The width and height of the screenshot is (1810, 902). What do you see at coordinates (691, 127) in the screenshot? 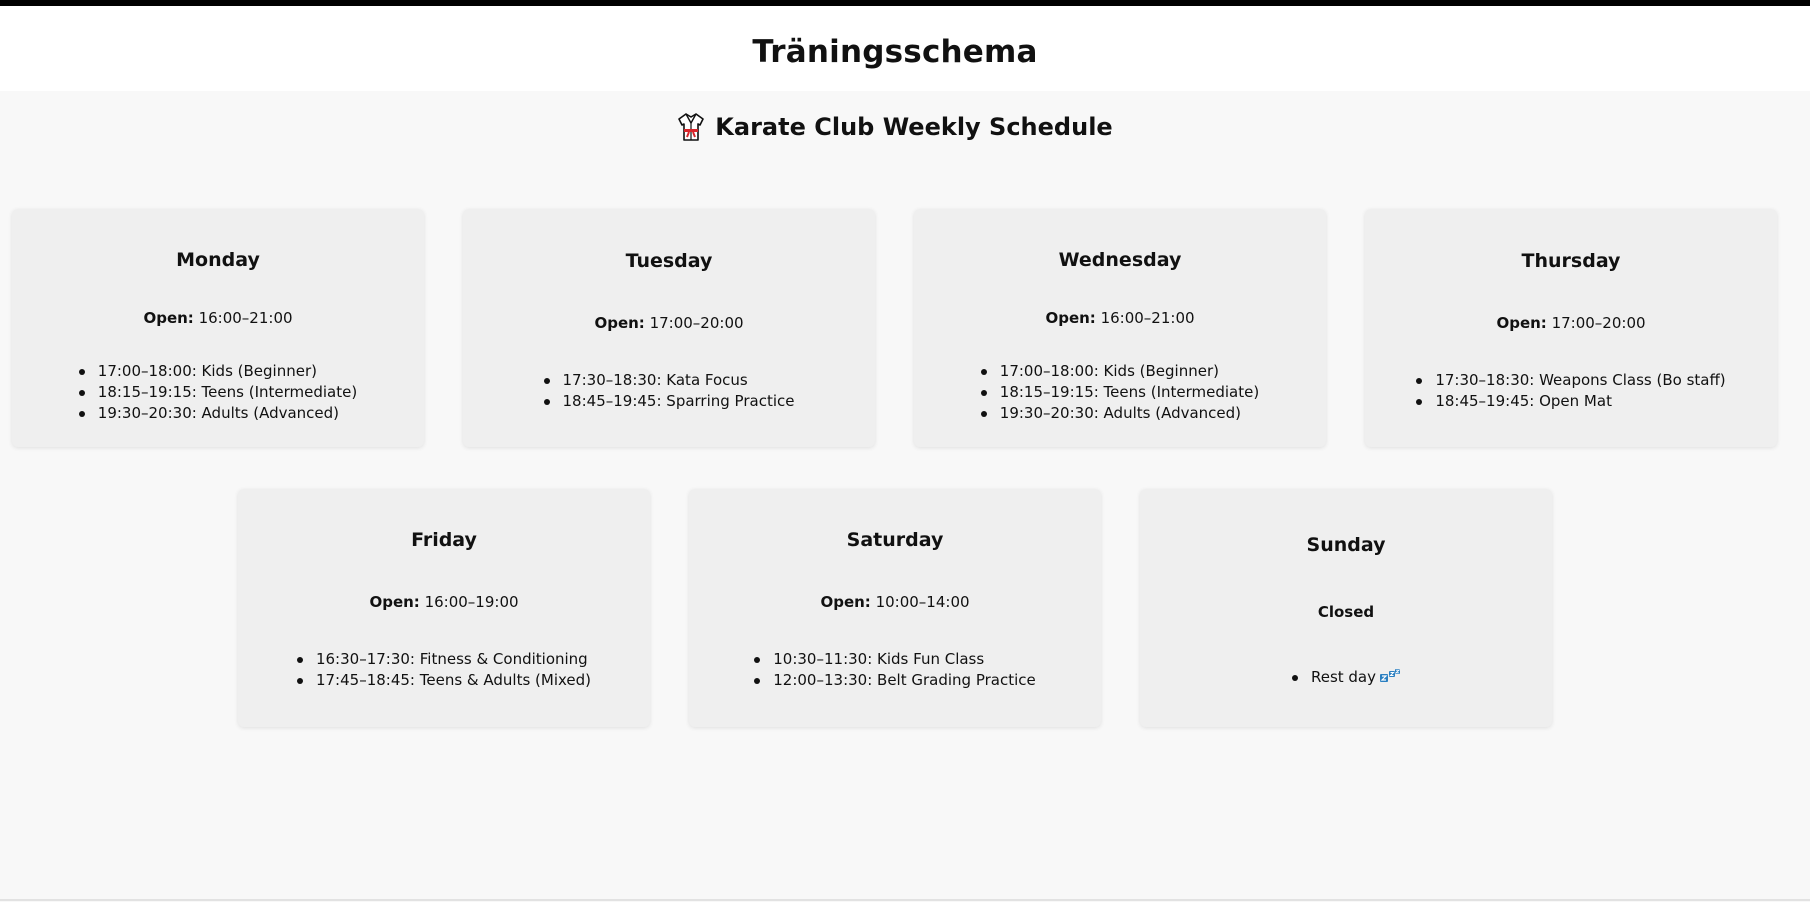
I see `karate-gi-icon` at bounding box center [691, 127].